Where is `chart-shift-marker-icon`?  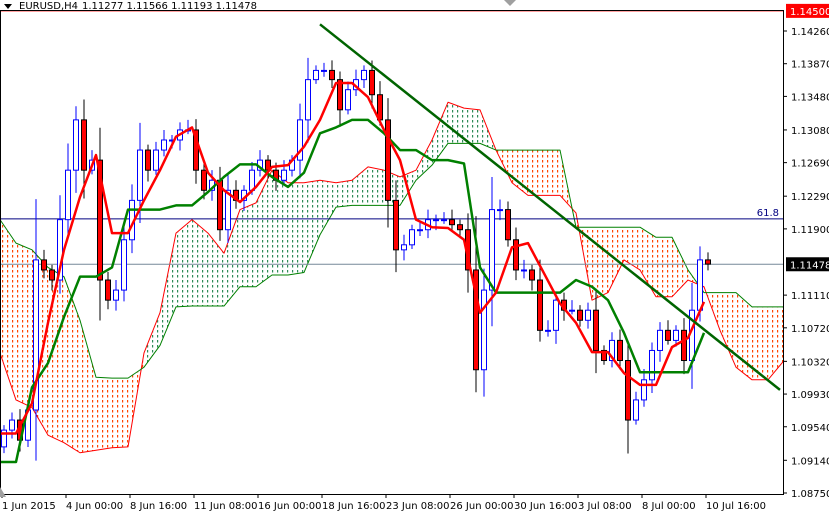 chart-shift-marker-icon is located at coordinates (510, 3).